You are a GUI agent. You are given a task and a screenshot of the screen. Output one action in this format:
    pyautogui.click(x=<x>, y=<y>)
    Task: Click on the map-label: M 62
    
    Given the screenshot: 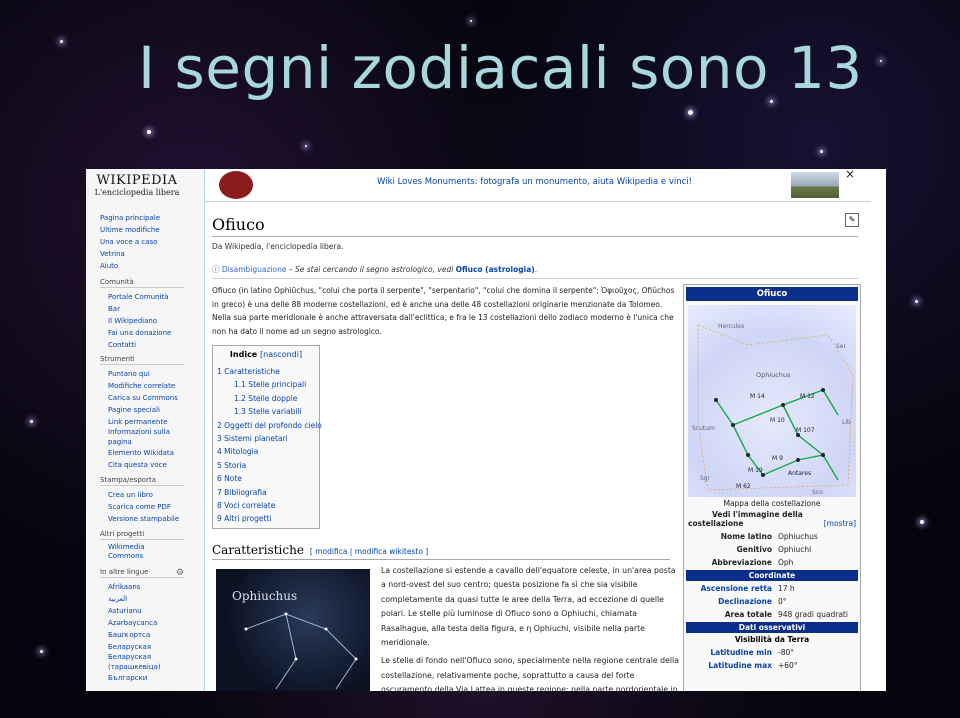 What is the action you would take?
    pyautogui.click(x=743, y=486)
    